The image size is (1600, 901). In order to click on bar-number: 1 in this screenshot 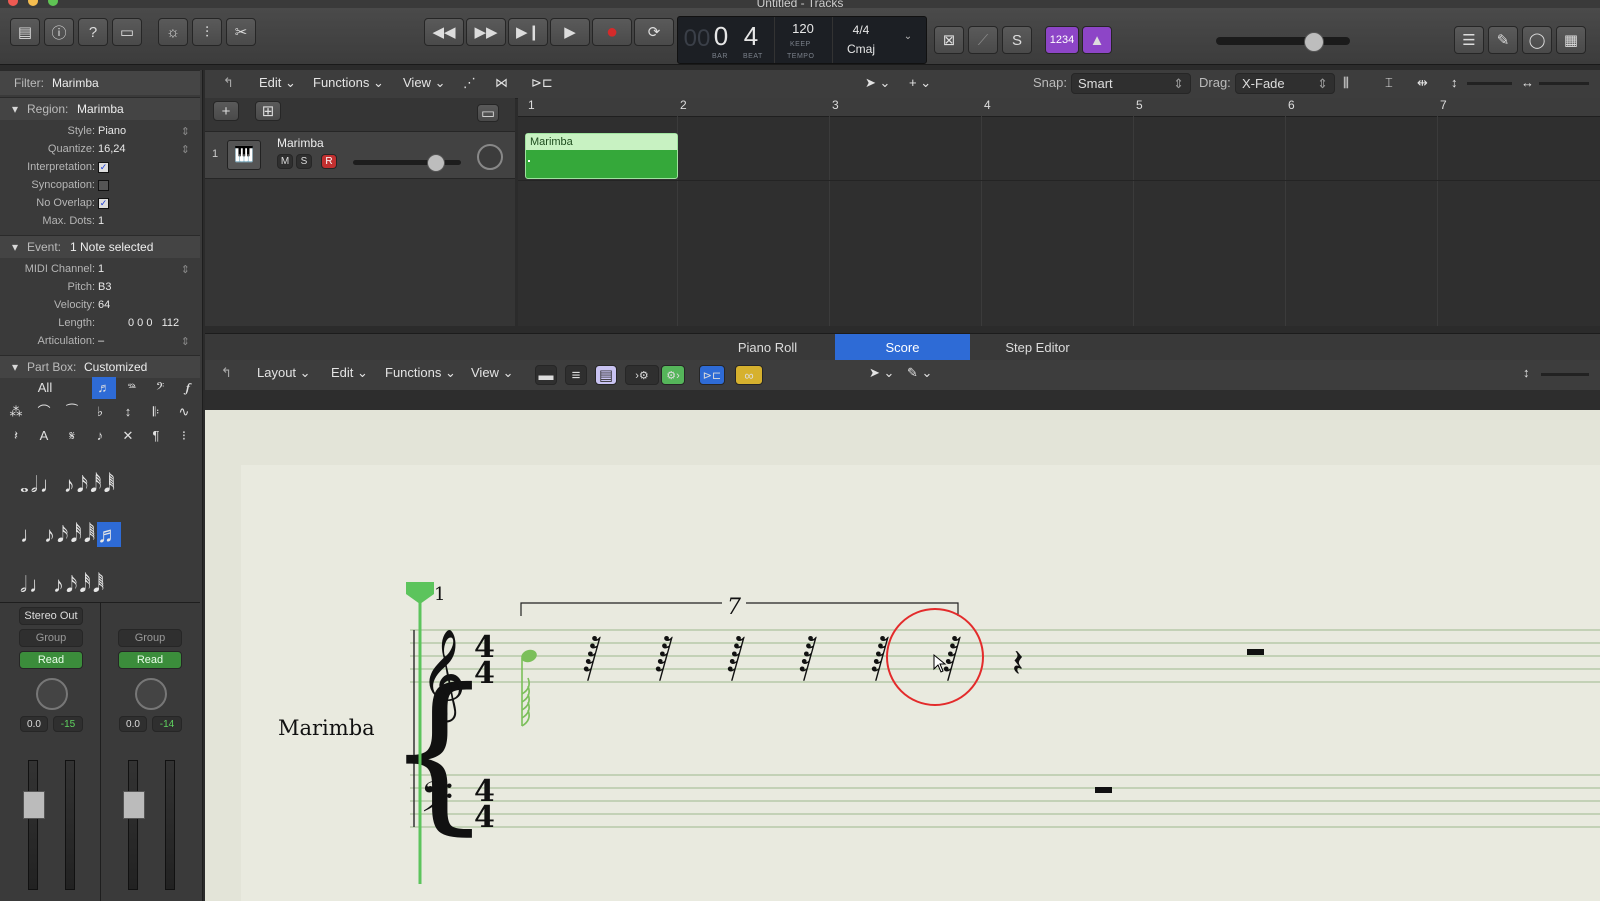, I will do `click(439, 594)`.